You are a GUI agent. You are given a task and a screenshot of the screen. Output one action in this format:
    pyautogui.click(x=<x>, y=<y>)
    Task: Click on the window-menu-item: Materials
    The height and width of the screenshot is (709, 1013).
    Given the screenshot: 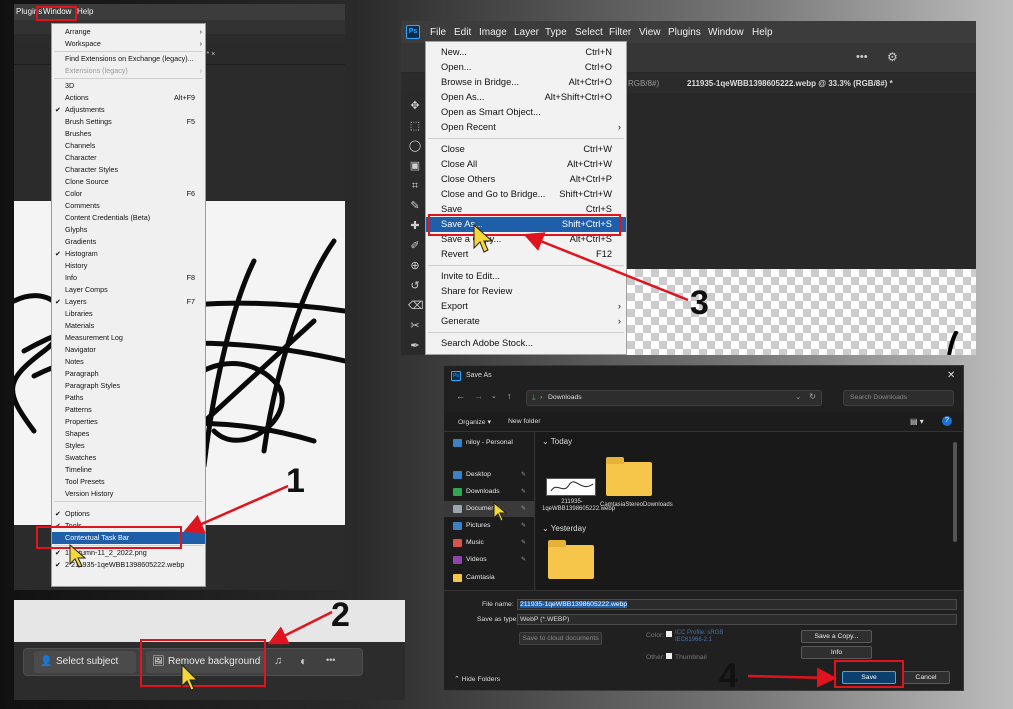 What is the action you would take?
    pyautogui.click(x=128, y=326)
    